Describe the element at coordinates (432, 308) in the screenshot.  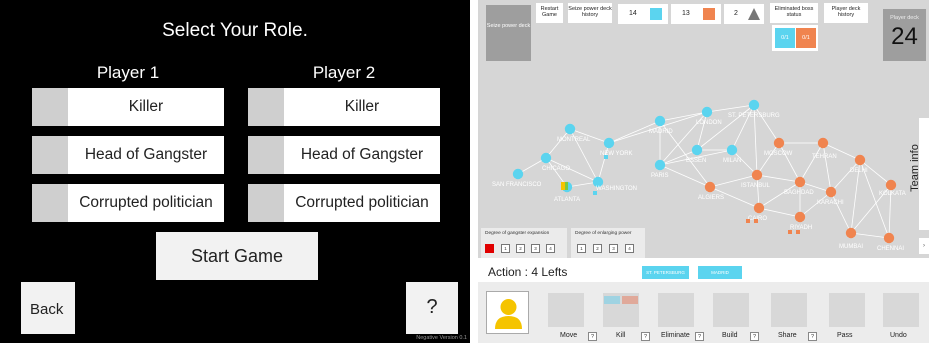
I see `help-button: ?` at that location.